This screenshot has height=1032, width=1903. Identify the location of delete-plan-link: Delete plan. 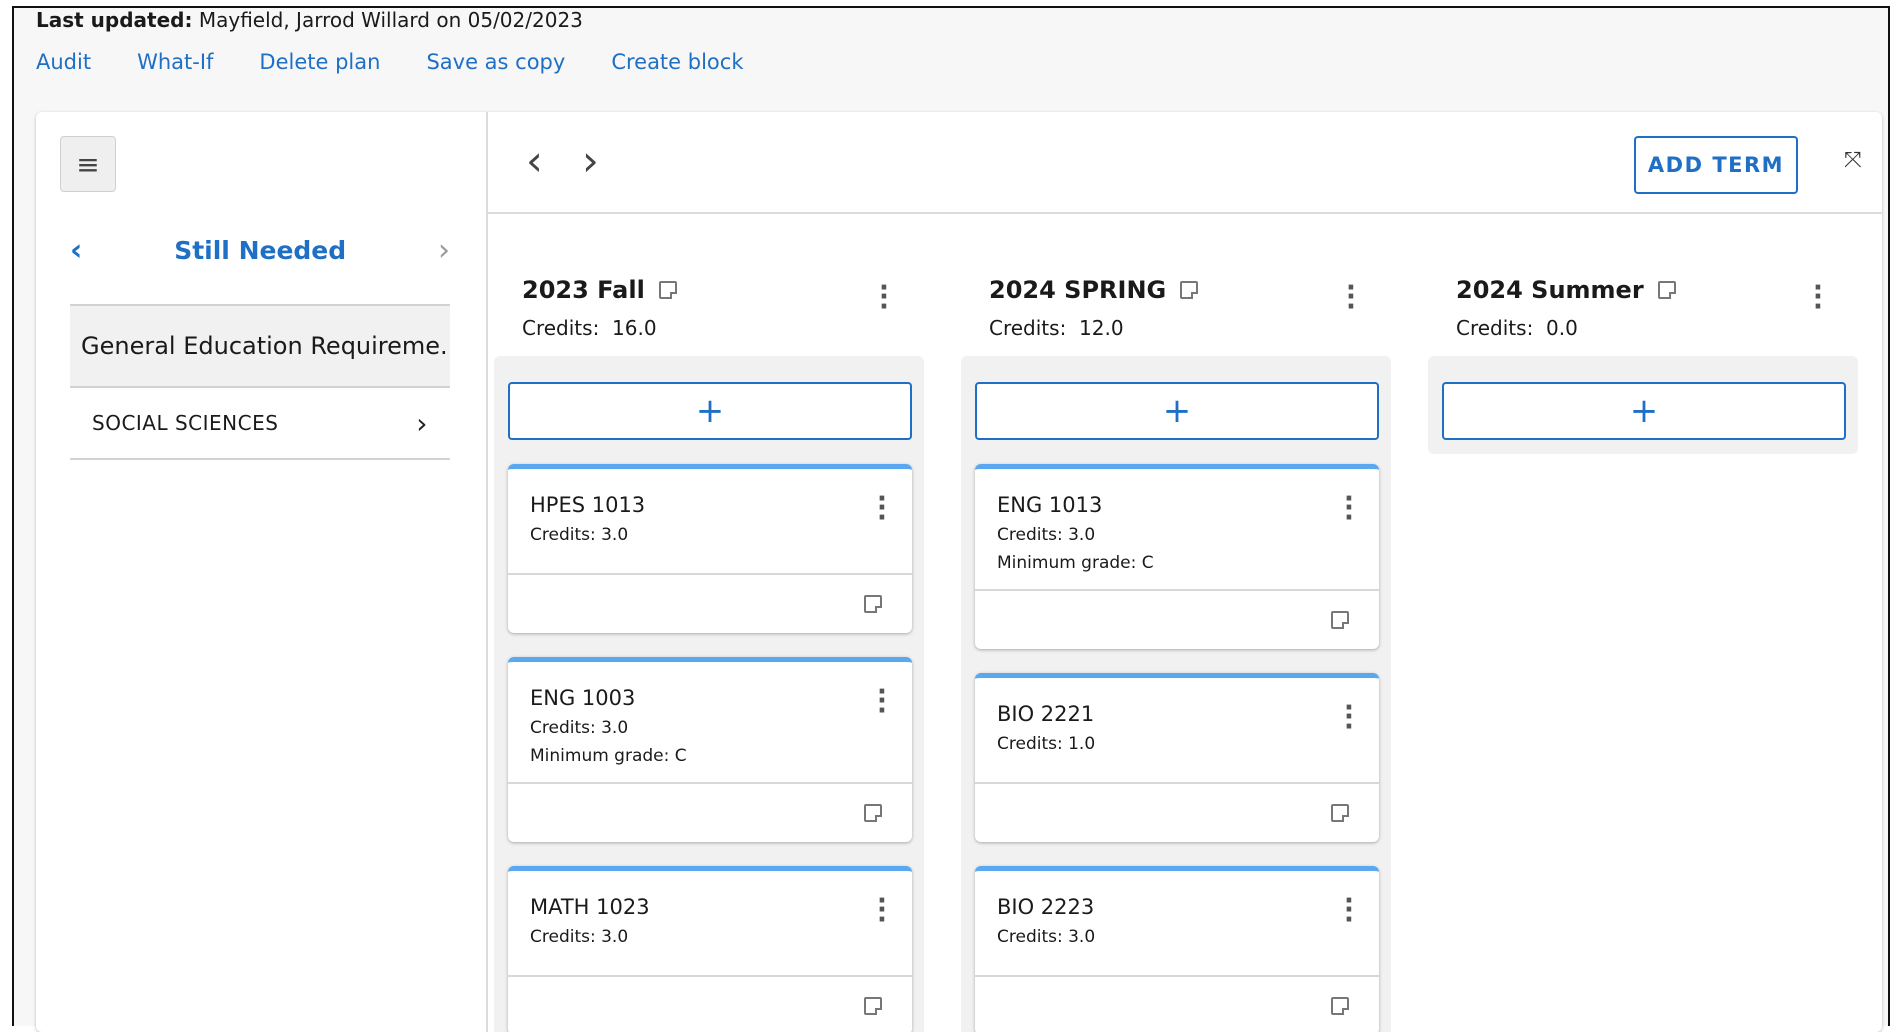
(319, 62).